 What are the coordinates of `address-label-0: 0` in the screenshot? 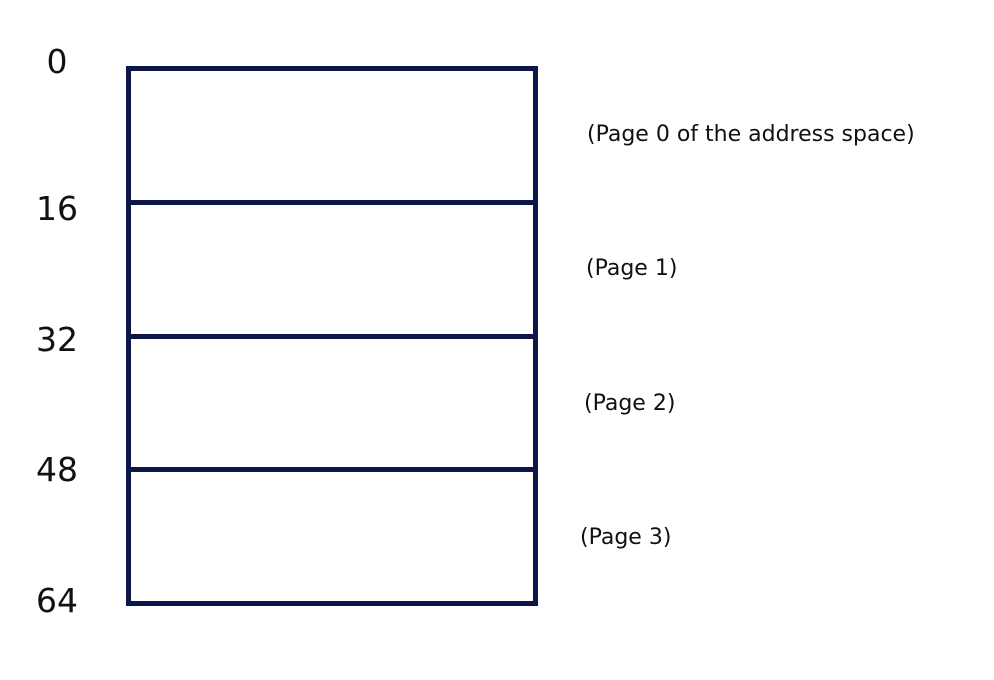 It's located at (57, 61).